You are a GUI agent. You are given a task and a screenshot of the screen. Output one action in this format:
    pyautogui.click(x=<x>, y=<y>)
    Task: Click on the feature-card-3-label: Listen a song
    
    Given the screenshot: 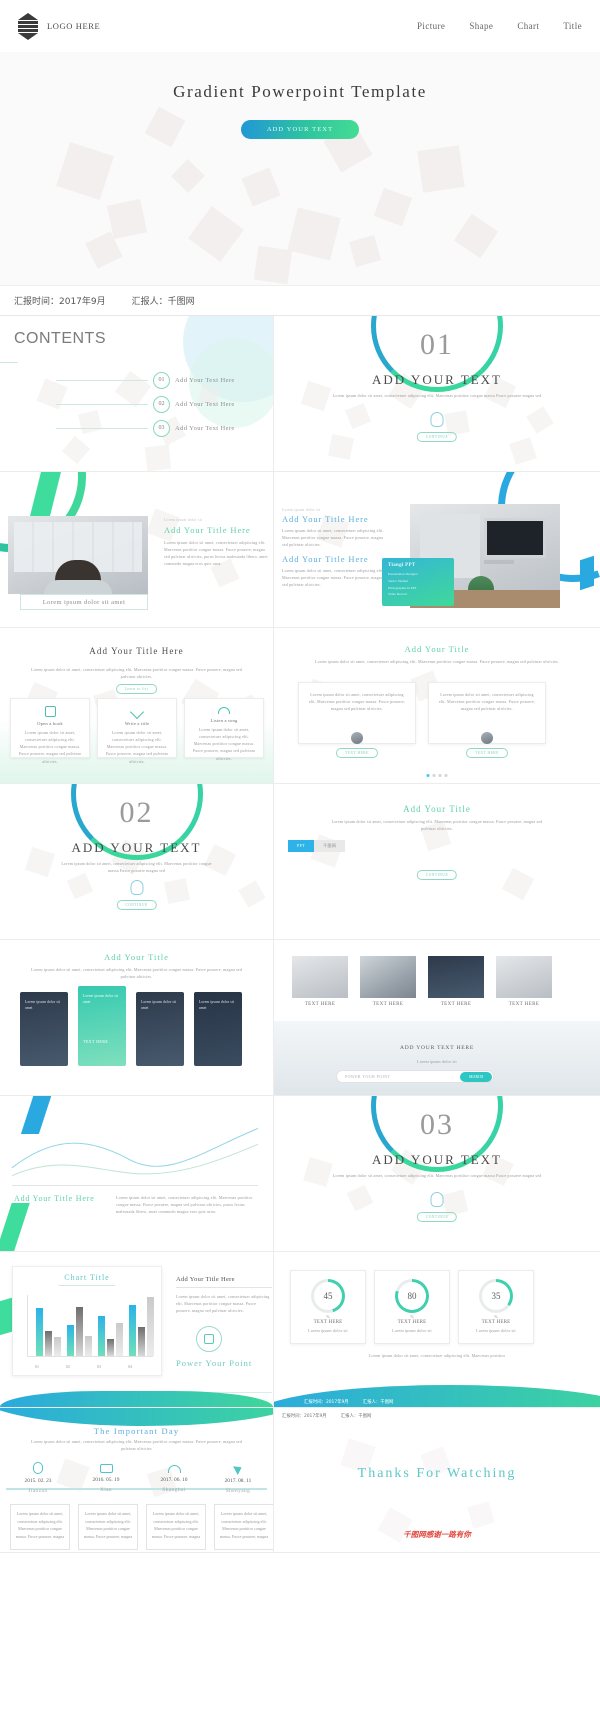 What is the action you would take?
    pyautogui.click(x=224, y=720)
    